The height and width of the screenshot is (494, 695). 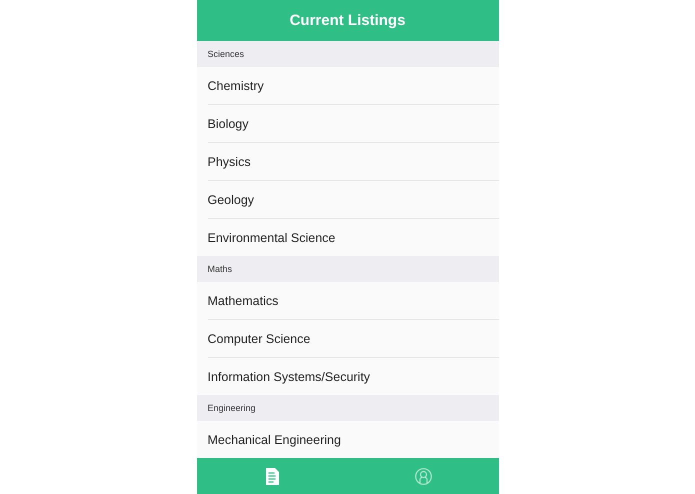 What do you see at coordinates (353, 376) in the screenshot?
I see `list-item: Information Systems/Security` at bounding box center [353, 376].